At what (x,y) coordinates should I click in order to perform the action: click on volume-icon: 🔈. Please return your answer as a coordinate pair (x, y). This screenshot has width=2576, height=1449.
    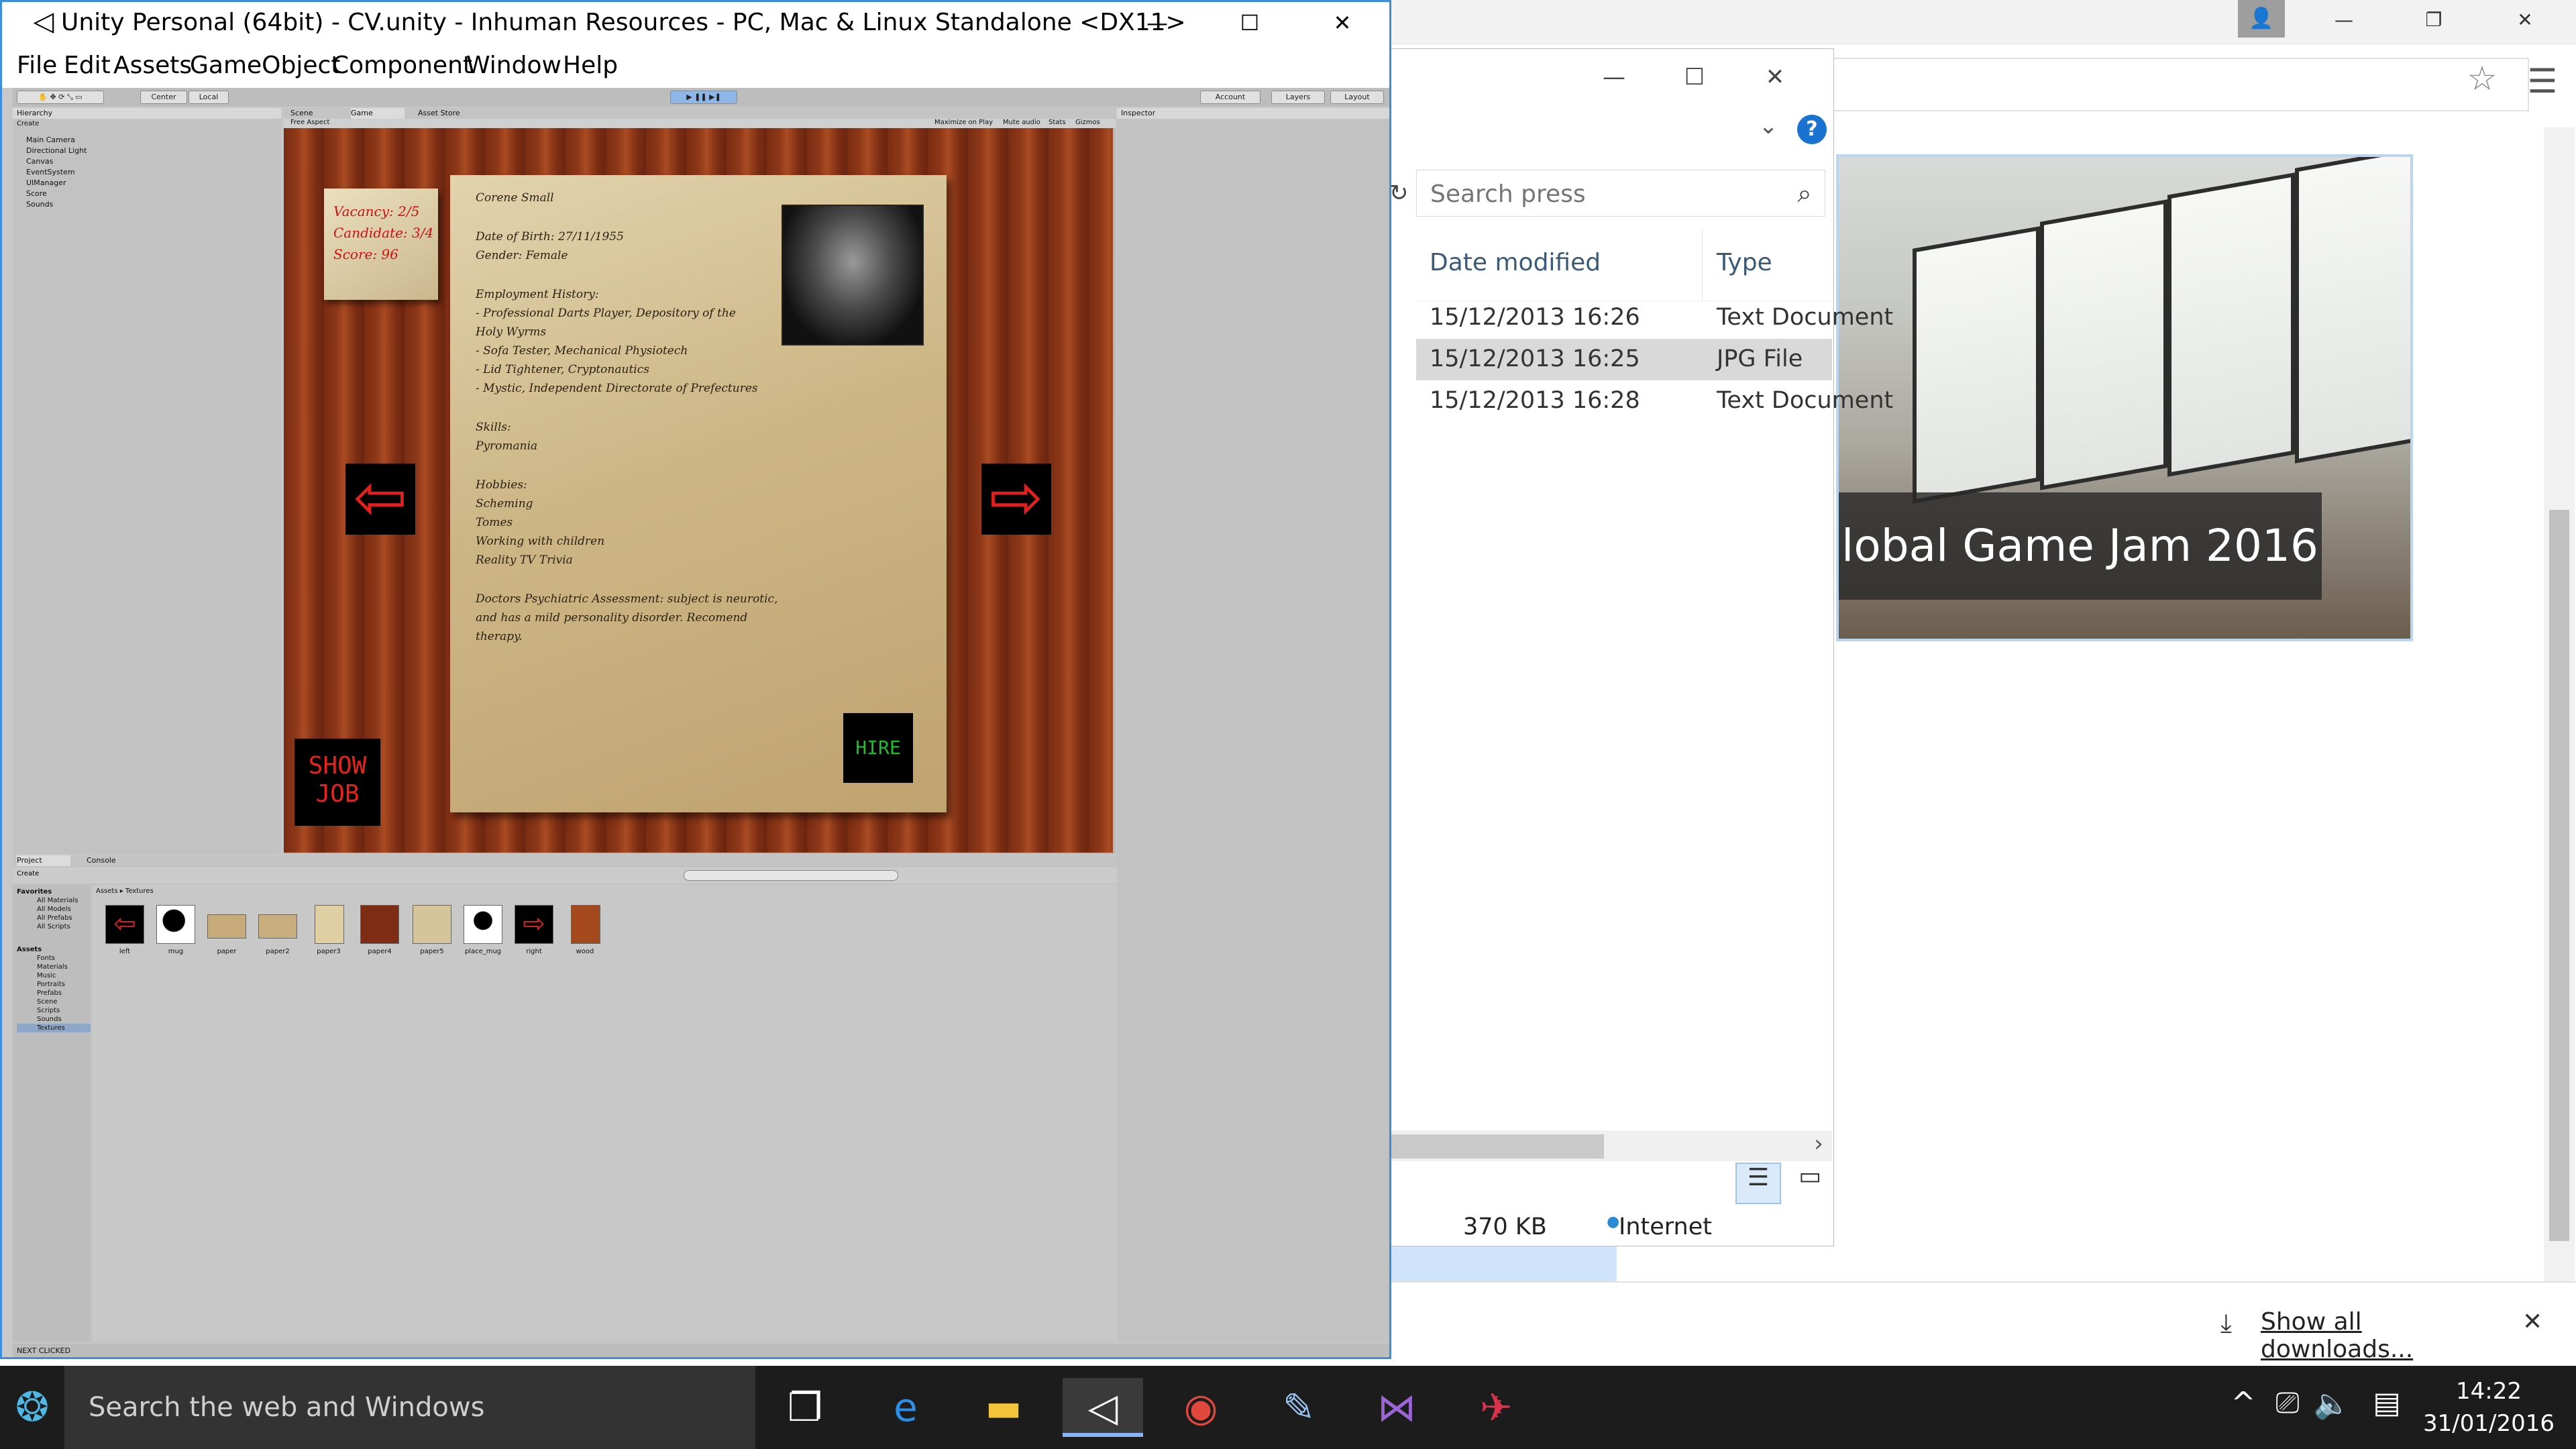
    Looking at the image, I should click on (2332, 1407).